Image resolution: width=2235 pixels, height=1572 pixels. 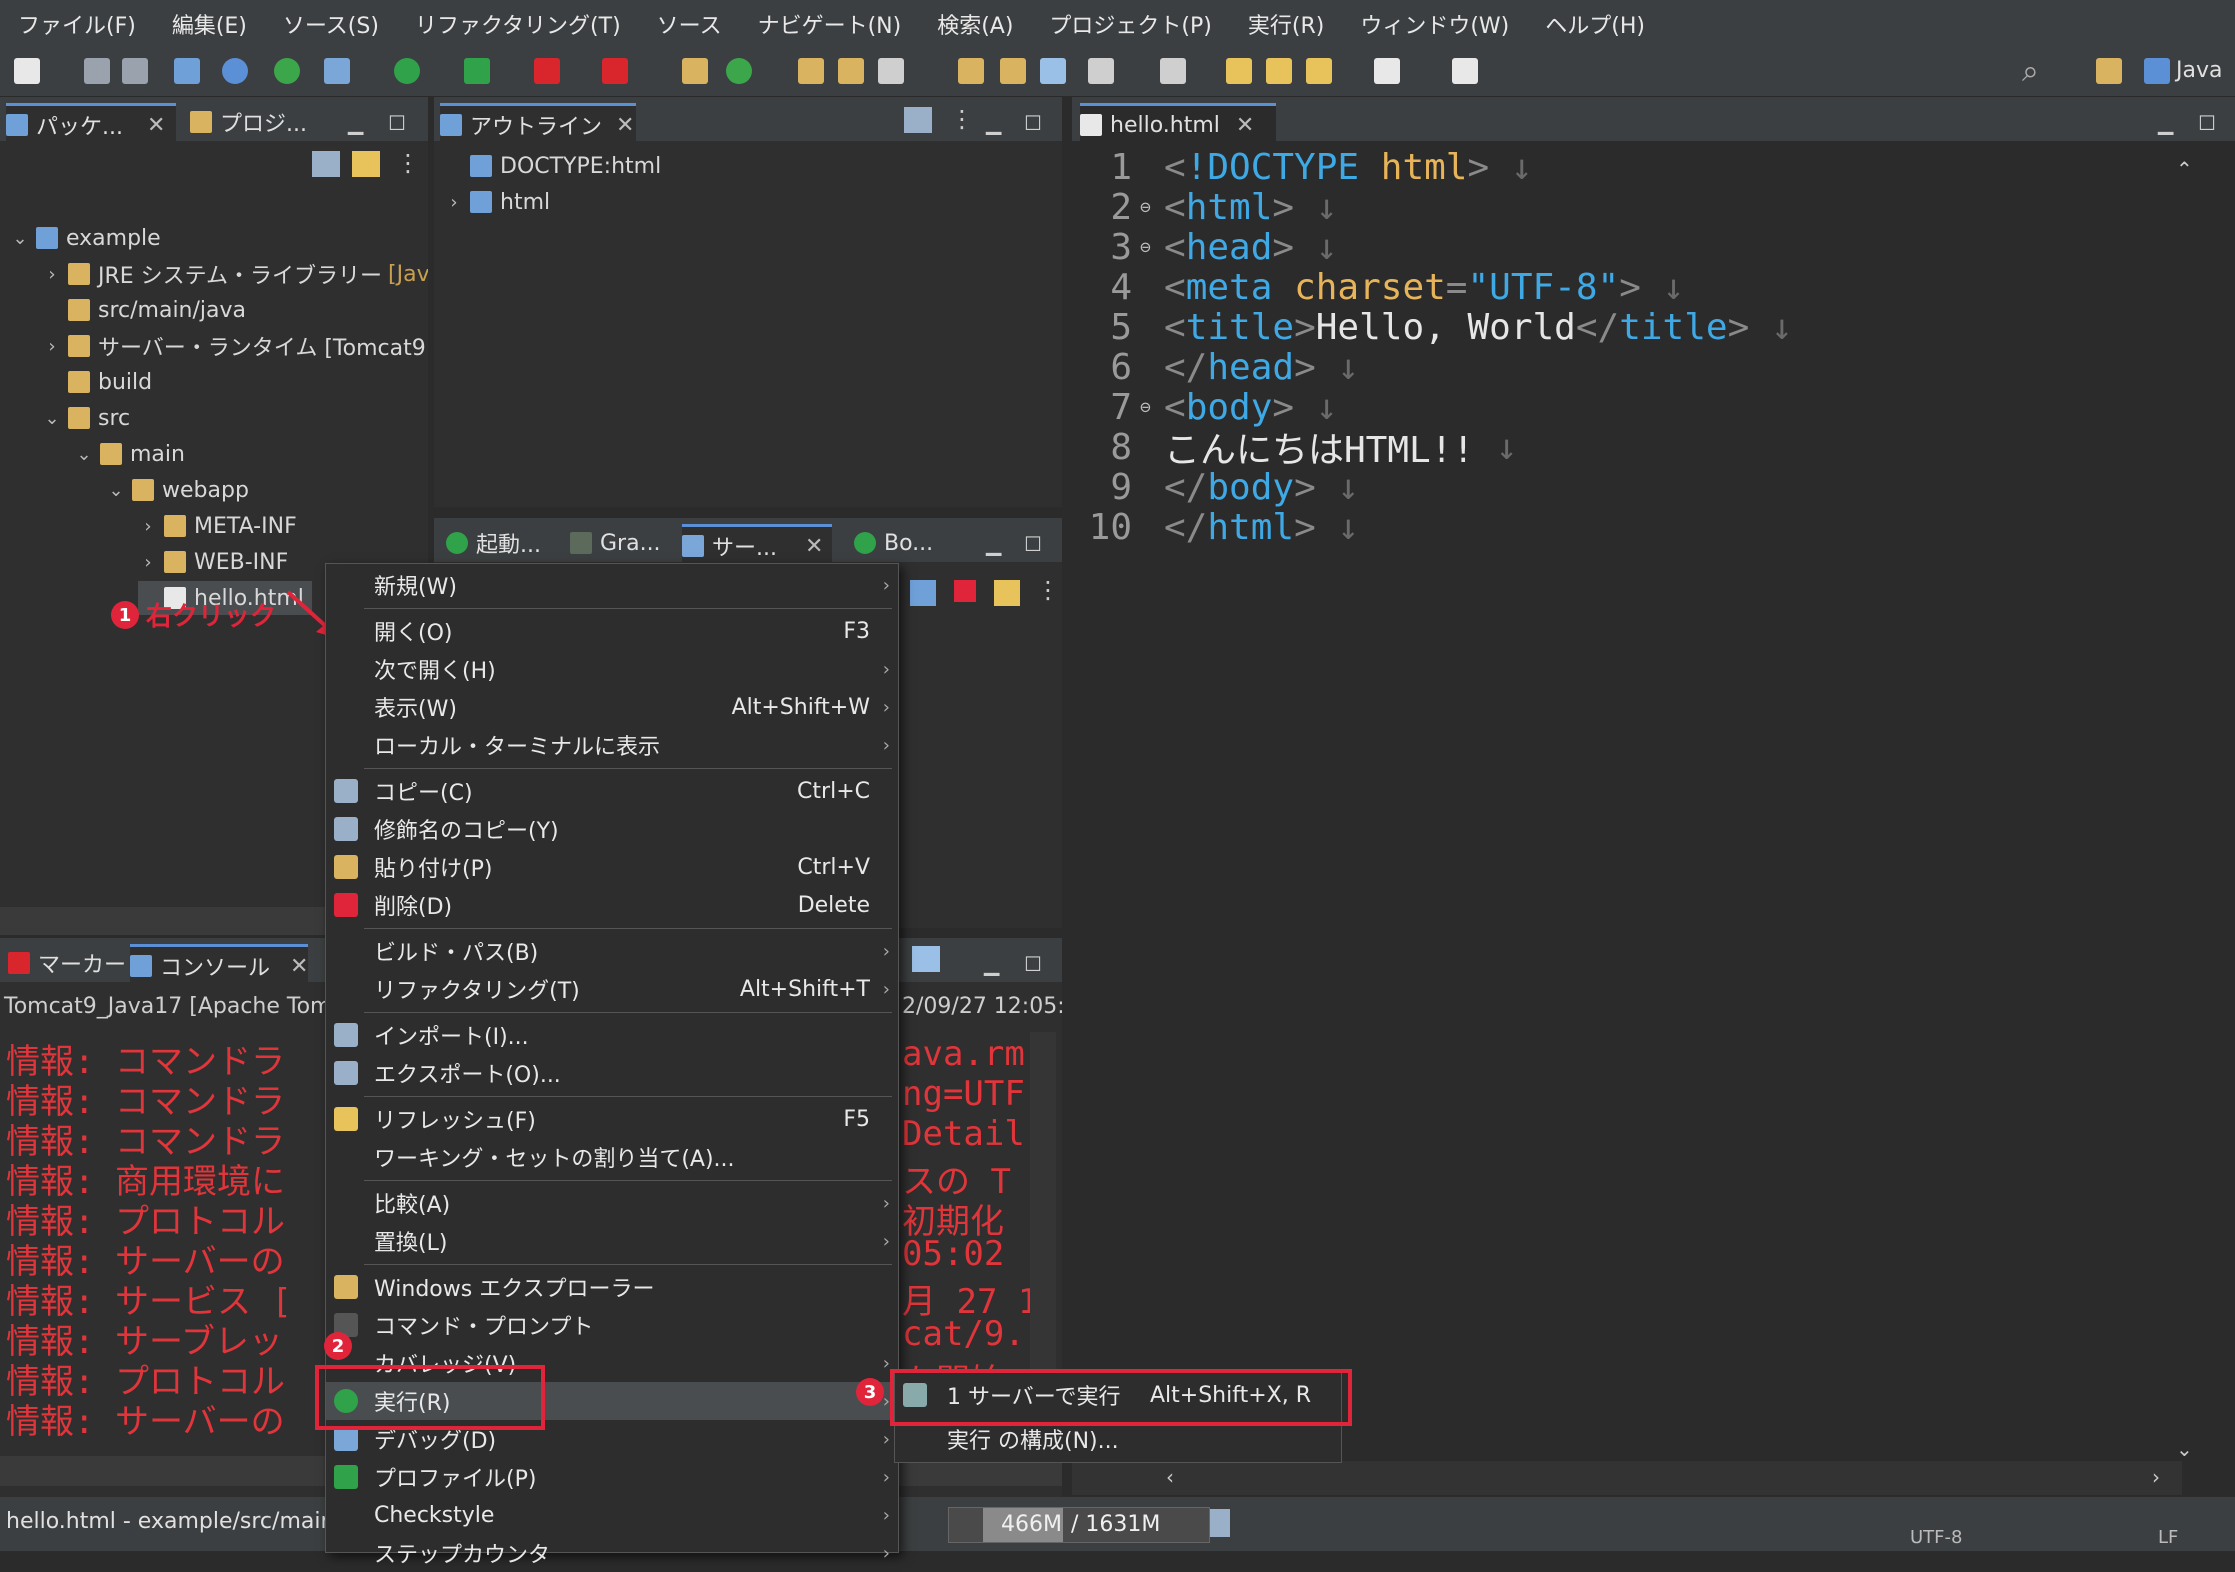 I want to click on tree-item: build, so click(x=97, y=382).